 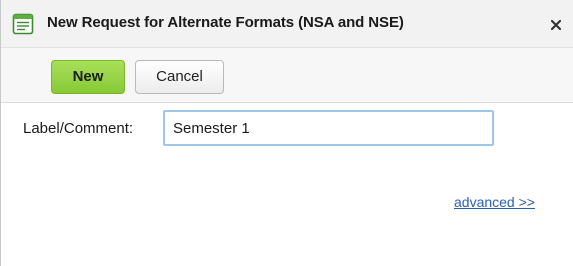 I want to click on label-comment-label: Label/Comment:, so click(x=78, y=128).